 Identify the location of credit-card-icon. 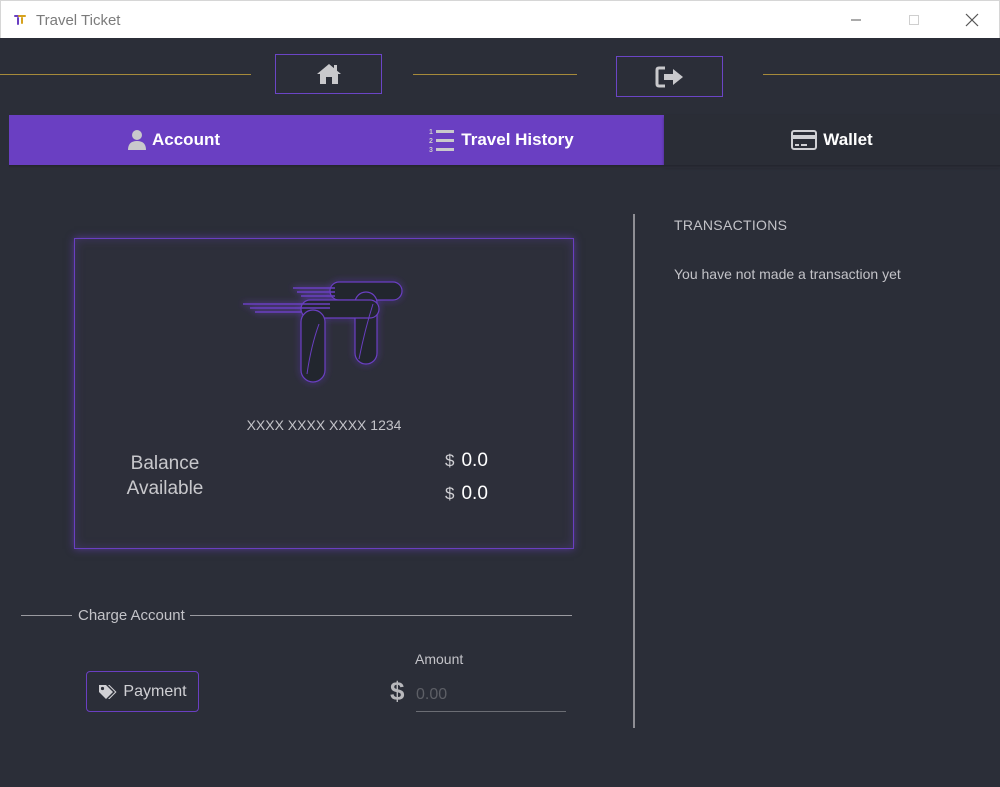
(804, 140).